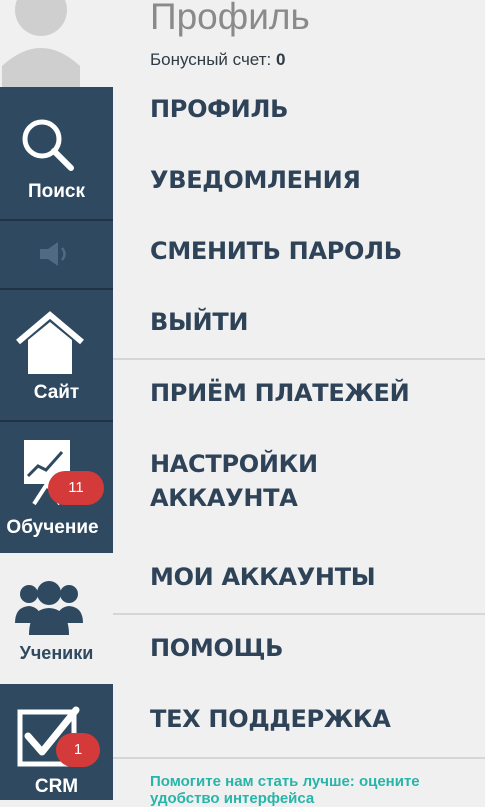 Image resolution: width=485 pixels, height=807 pixels. I want to click on menu-item-profile: ПРОФИЛЬ, so click(219, 109).